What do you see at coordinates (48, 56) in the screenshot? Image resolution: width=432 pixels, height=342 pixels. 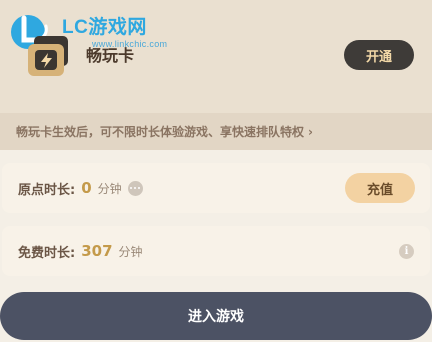 I see `play-card-icon` at bounding box center [48, 56].